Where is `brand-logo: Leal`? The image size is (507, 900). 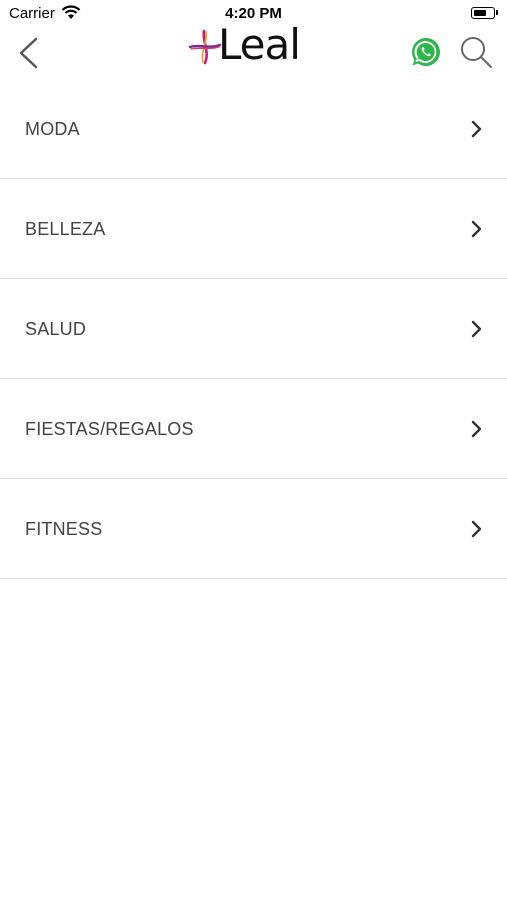 brand-logo: Leal is located at coordinates (253, 45).